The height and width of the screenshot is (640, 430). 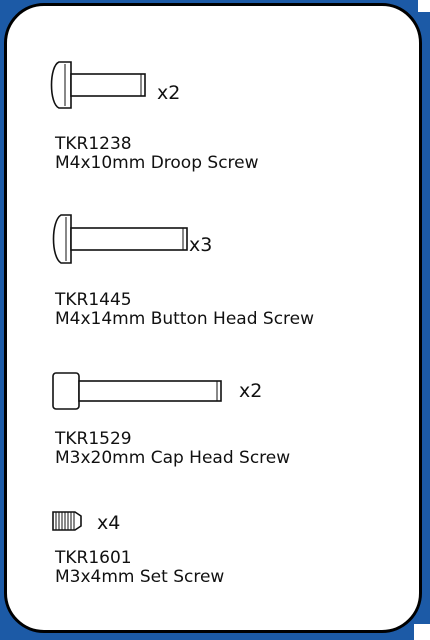 I want to click on part-description: M3x4mm Set Screw, so click(x=140, y=577).